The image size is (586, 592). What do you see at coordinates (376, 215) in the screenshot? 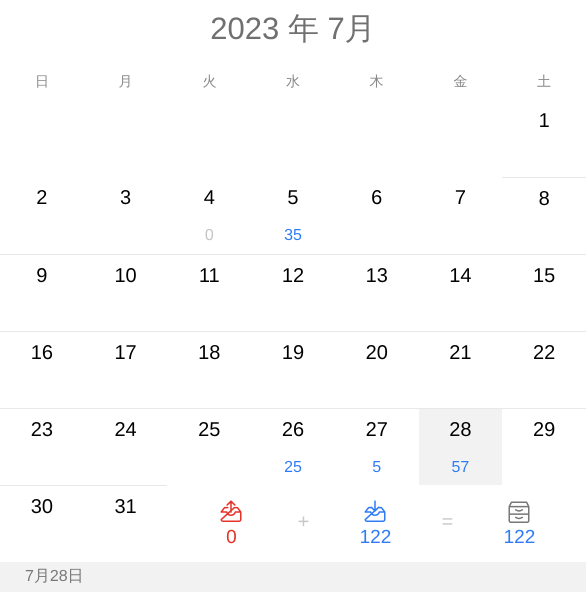
I see `day-cell: 6` at bounding box center [376, 215].